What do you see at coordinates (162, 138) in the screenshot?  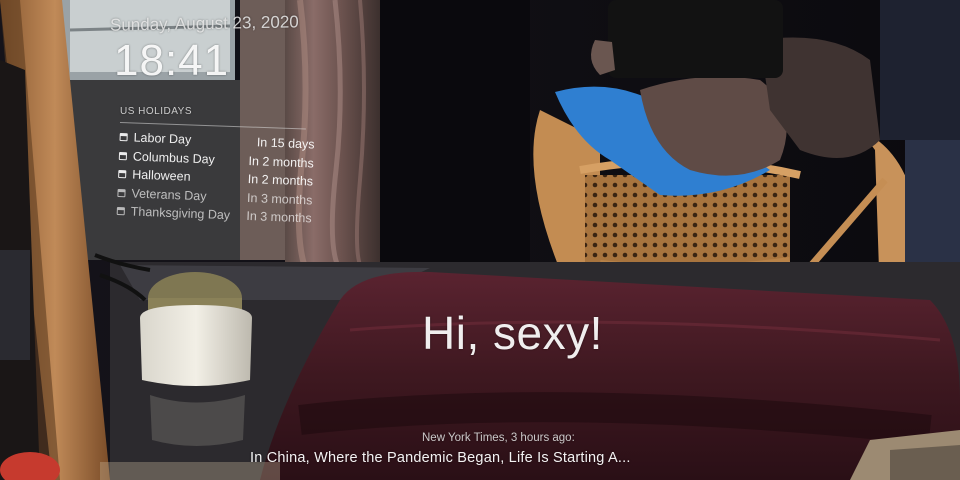 I see `holiday-name: Labor Day` at bounding box center [162, 138].